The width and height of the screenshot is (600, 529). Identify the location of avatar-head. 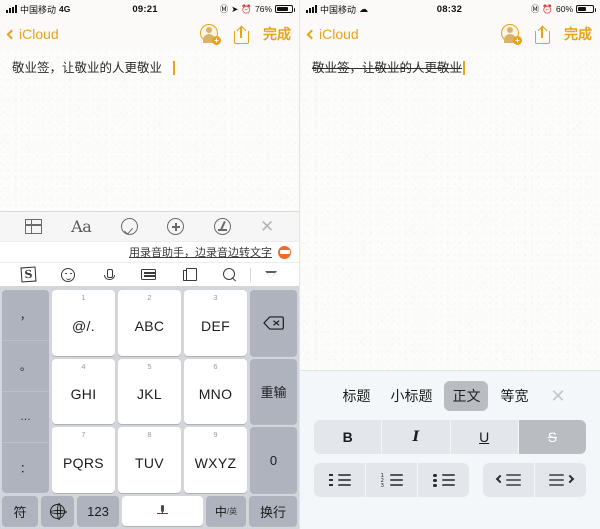
(509, 30).